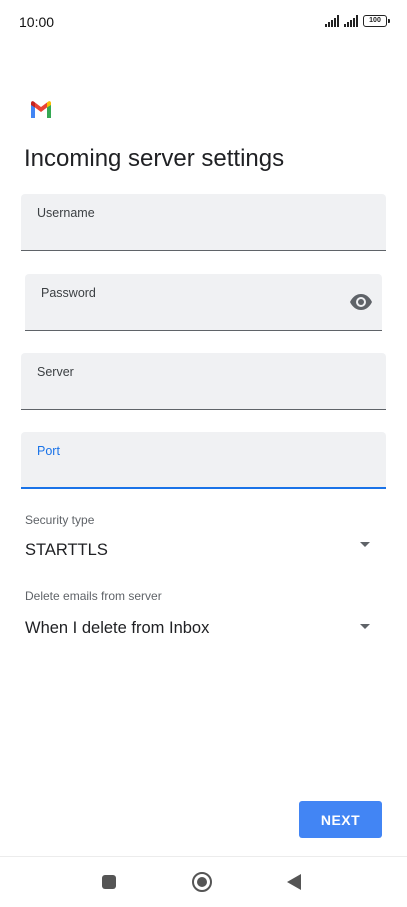  I want to click on server-input, so click(191, 392).